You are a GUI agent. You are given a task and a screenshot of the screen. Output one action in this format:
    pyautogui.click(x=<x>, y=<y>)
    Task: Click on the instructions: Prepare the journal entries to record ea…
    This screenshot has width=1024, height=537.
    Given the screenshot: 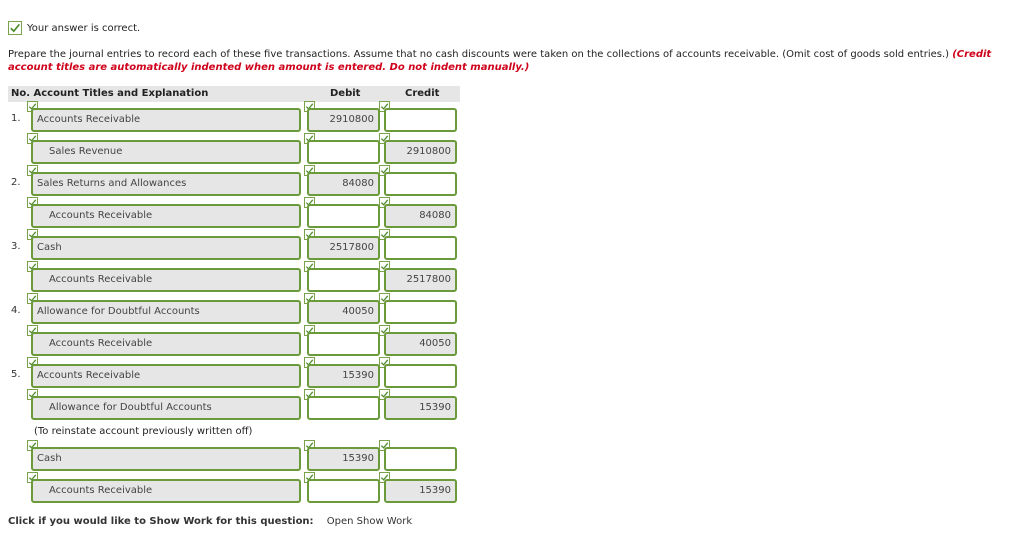 What is the action you would take?
    pyautogui.click(x=508, y=61)
    